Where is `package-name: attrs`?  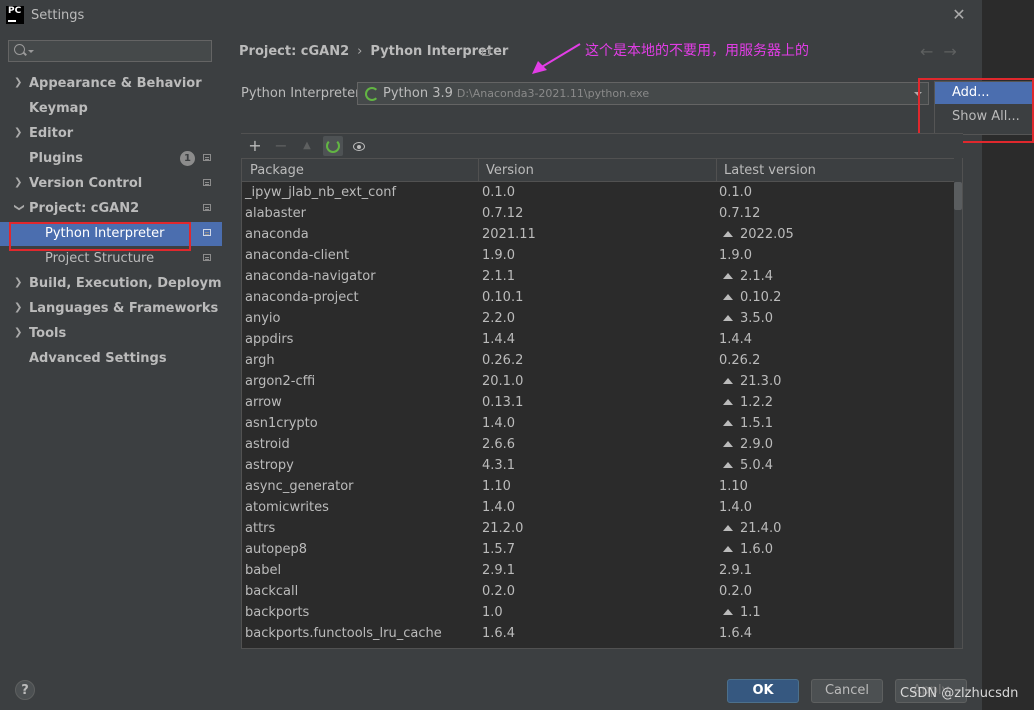 package-name: attrs is located at coordinates (260, 528).